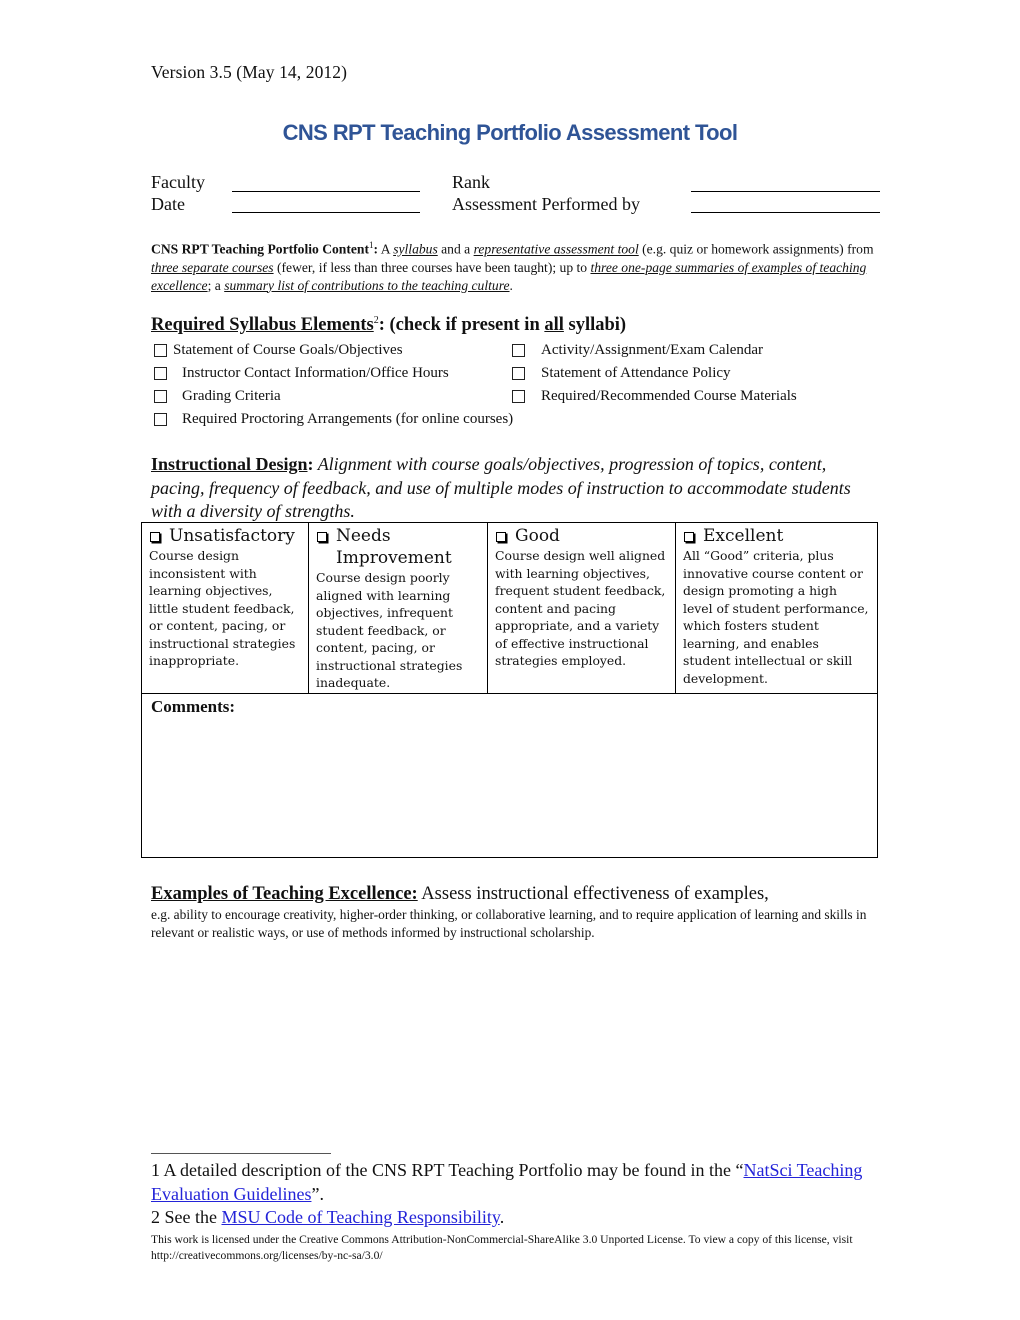 The image size is (1020, 1320). What do you see at coordinates (636, 373) in the screenshot?
I see `syllabus-item-label: Statement of Attendance Policy` at bounding box center [636, 373].